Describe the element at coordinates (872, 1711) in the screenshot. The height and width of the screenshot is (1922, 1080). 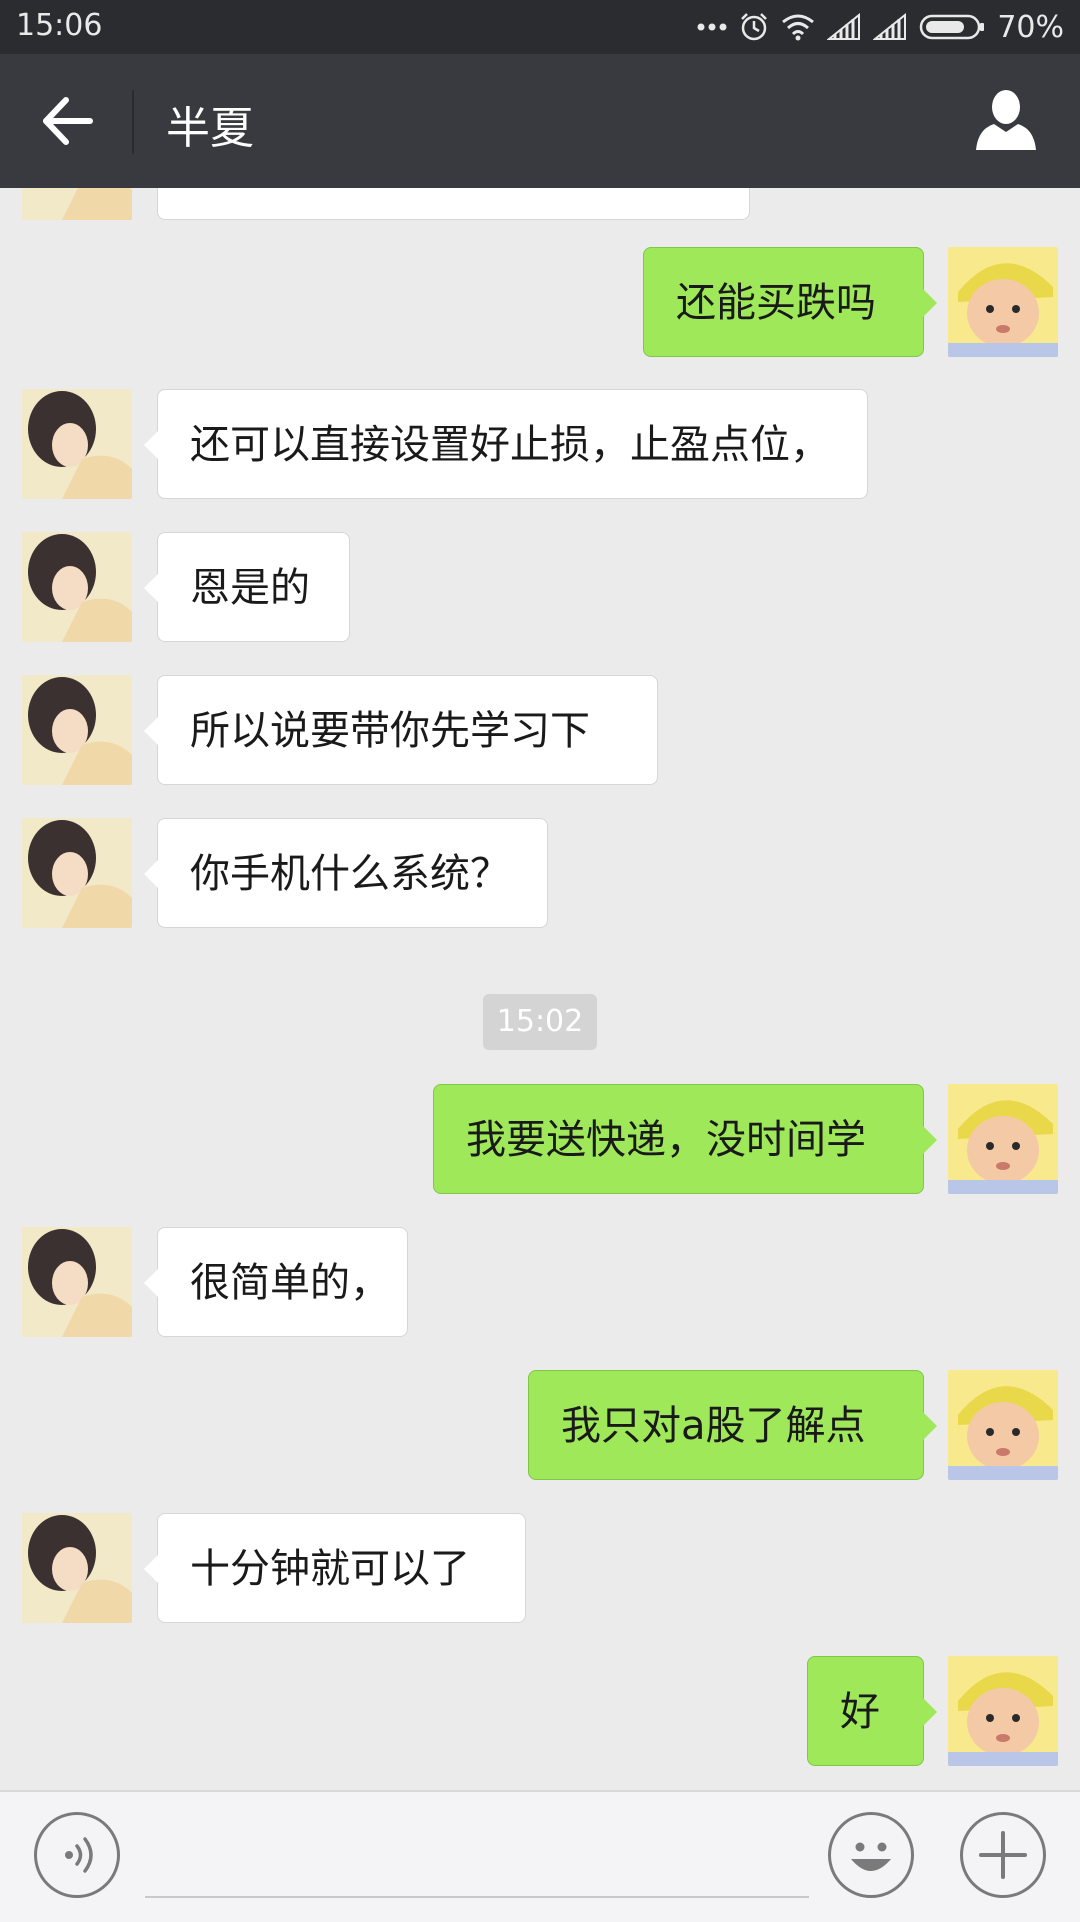
I see `message-bubble-sent: 好` at that location.